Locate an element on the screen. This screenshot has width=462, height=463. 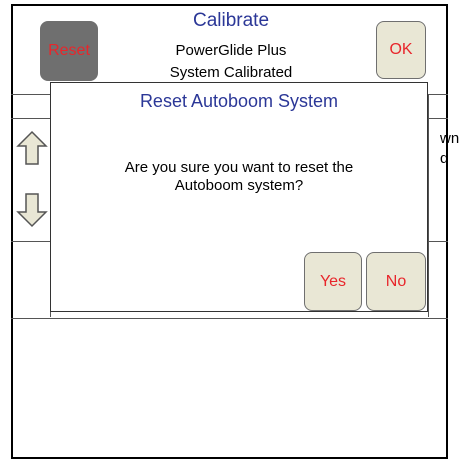
reset-button: Reset is located at coordinates (69, 51).